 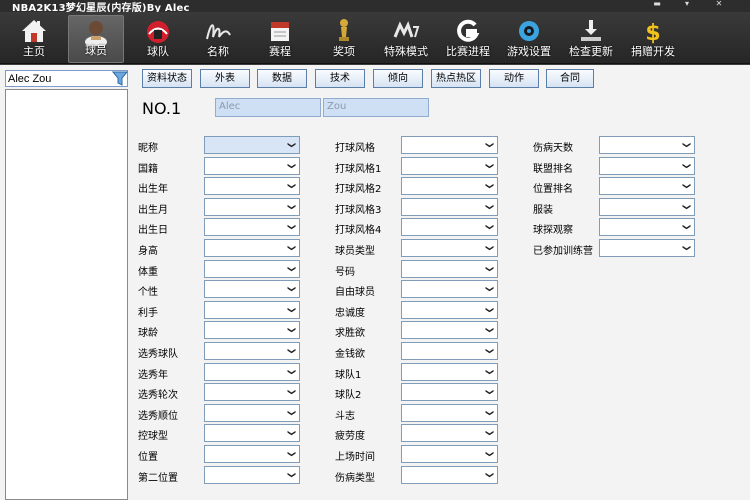 What do you see at coordinates (252, 227) in the screenshot?
I see `field-select-col1-5: ❯` at bounding box center [252, 227].